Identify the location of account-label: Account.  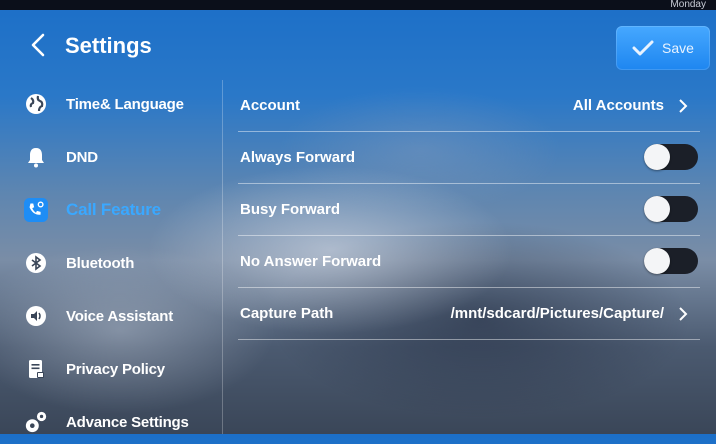
(270, 105).